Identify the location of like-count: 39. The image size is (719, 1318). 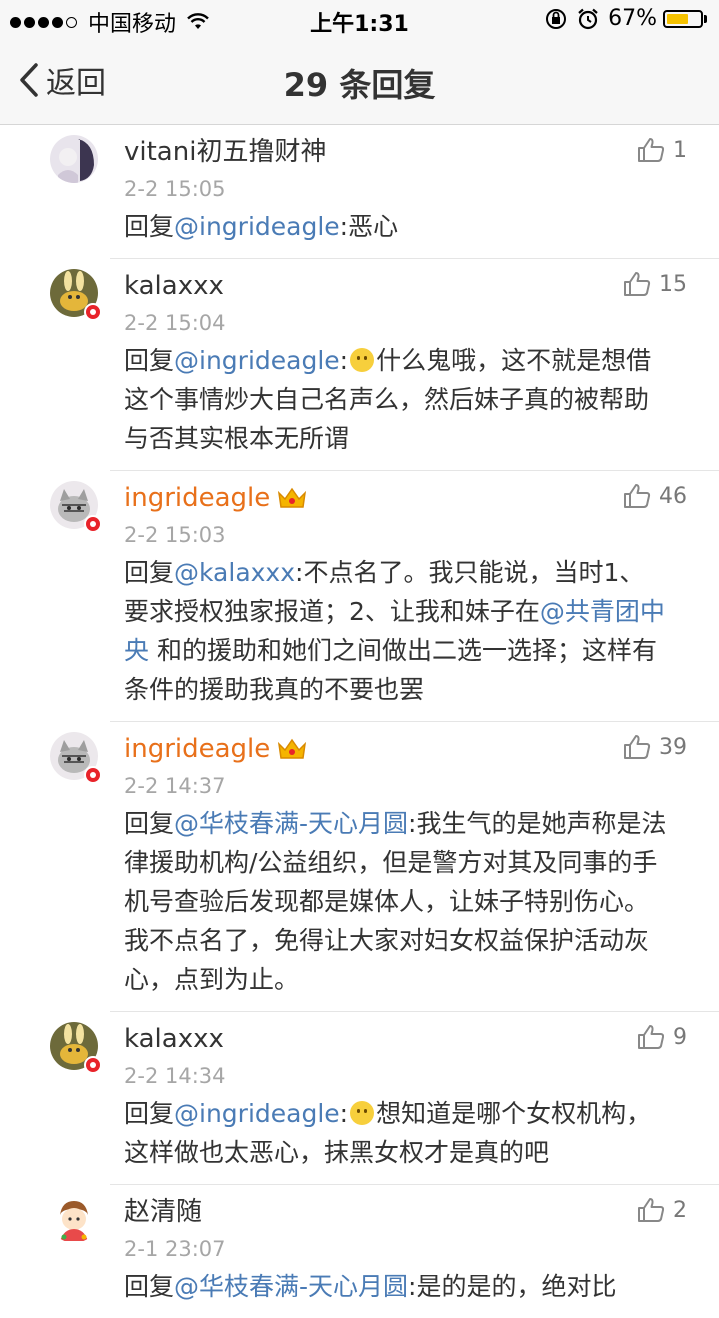
(673, 747).